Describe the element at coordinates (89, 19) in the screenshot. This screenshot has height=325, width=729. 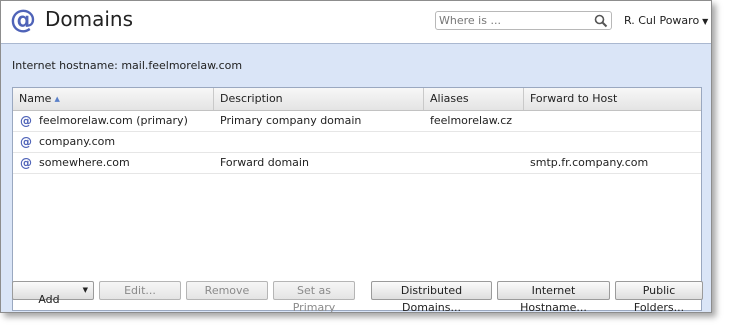
I see `page-title: Domains` at that location.